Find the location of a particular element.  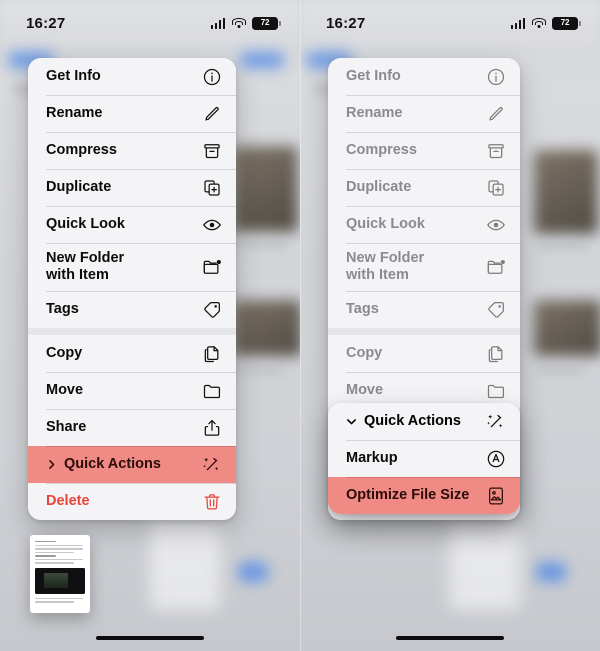

menu-item-delete: Delete is located at coordinates (132, 501).